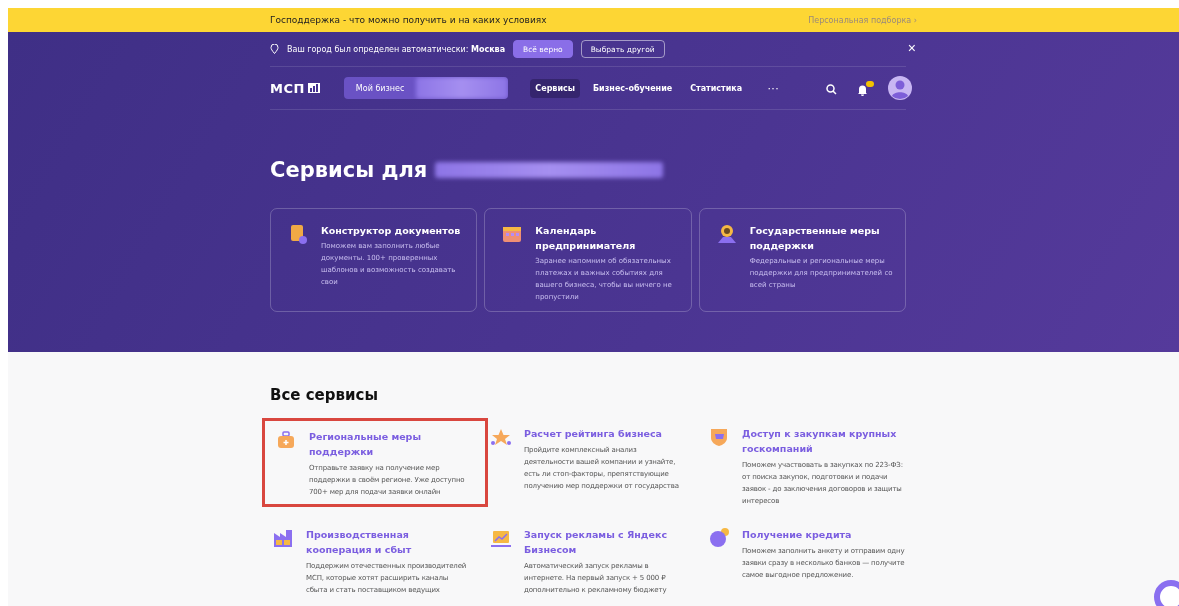 The image size is (1179, 606). I want to click on service-link: Запуск рекламы с Яндекс Бизнесом, so click(606, 542).